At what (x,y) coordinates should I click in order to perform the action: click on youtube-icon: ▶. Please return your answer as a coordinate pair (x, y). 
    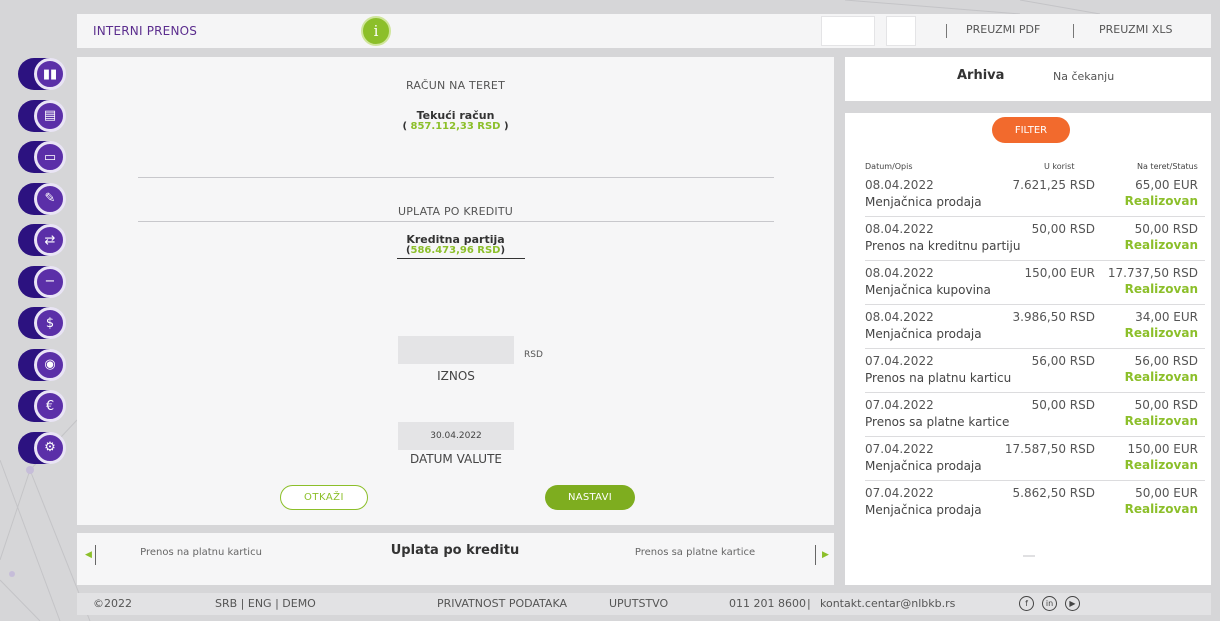
    Looking at the image, I should click on (1072, 603).